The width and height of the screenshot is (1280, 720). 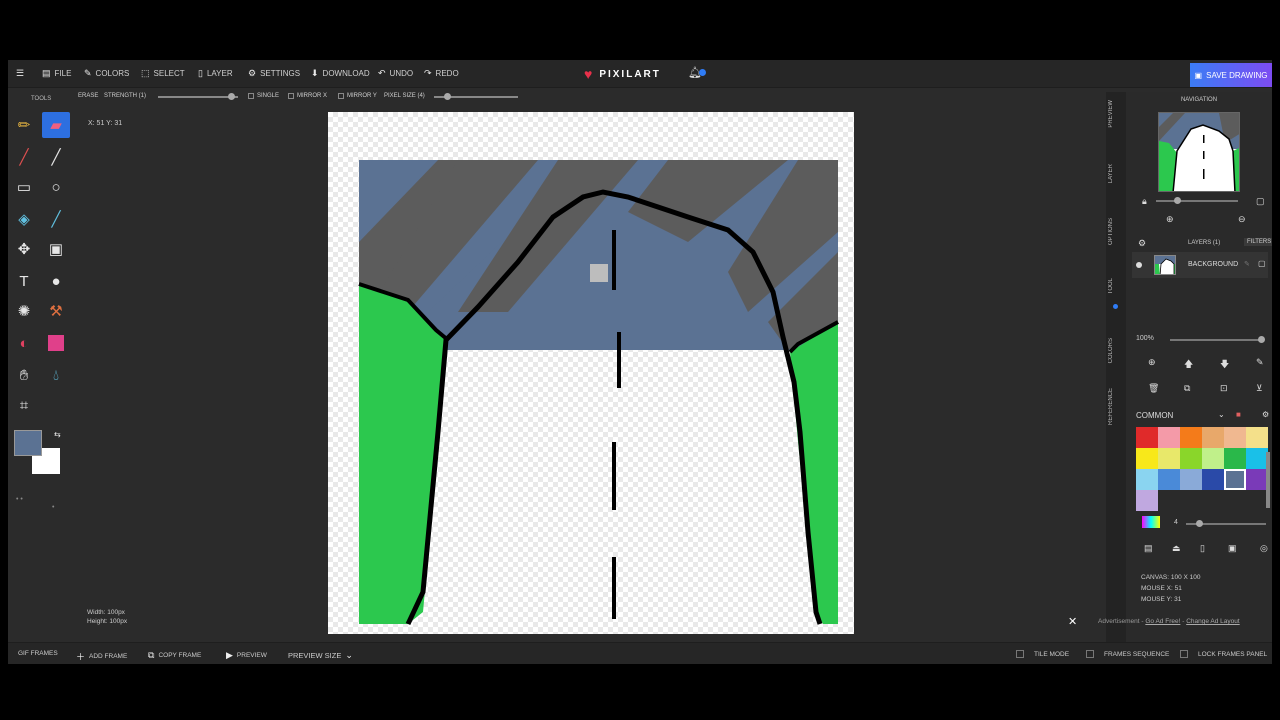 What do you see at coordinates (1151, 522) in the screenshot?
I see `color-picker-icon` at bounding box center [1151, 522].